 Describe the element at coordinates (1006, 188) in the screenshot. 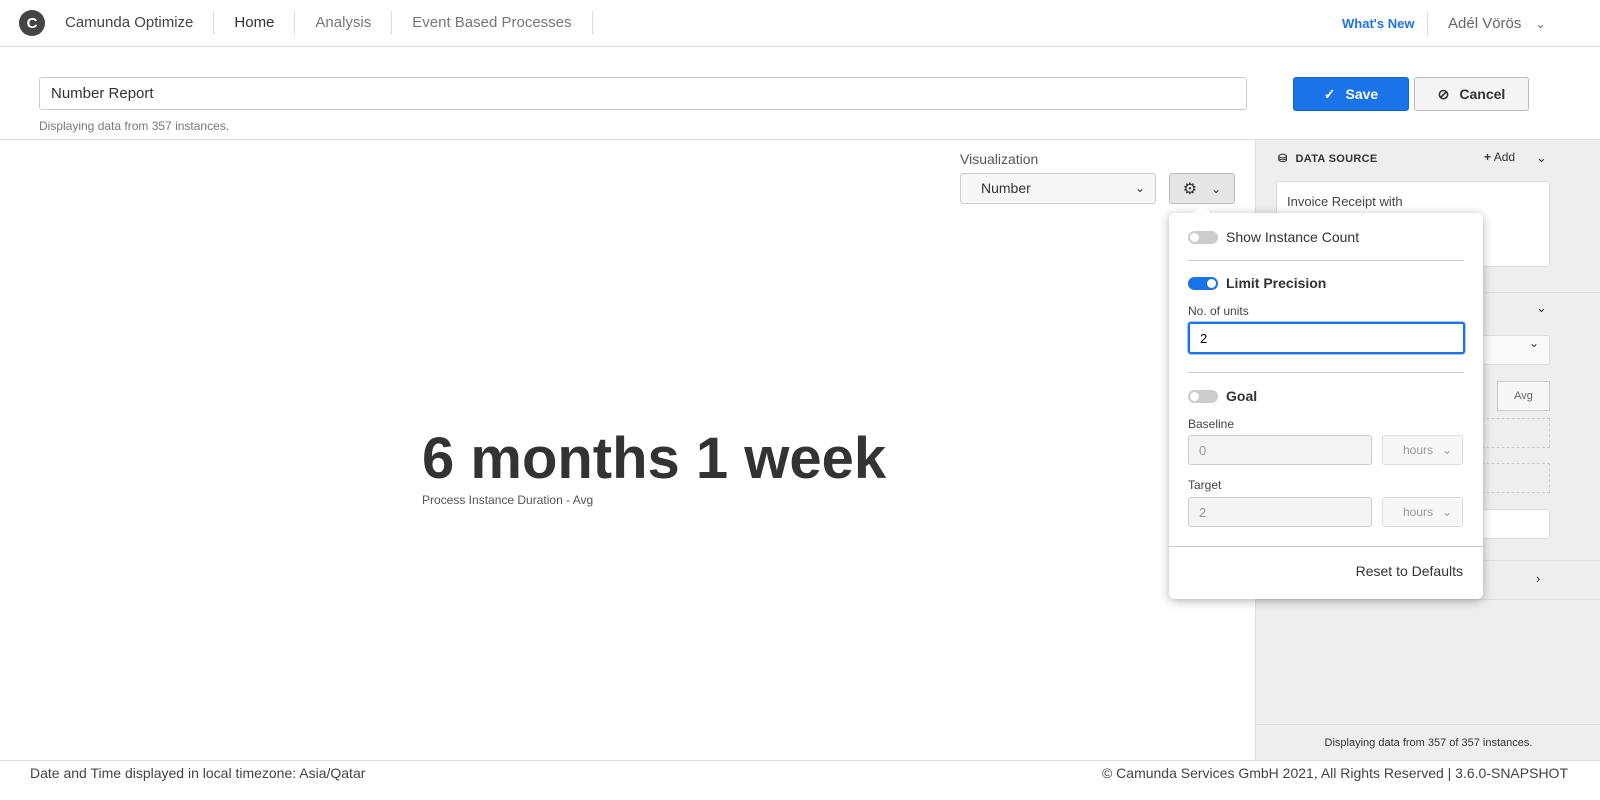

I see `visualization-value: Number` at that location.